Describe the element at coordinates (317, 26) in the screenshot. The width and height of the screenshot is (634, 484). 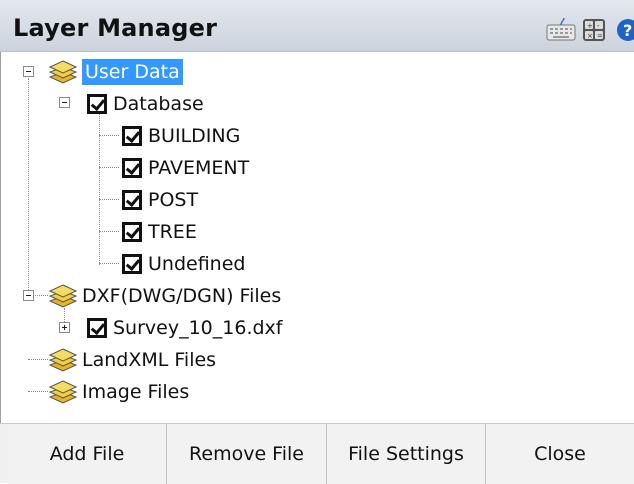
I see `title-bar: Layer Manager + - × = ?` at that location.